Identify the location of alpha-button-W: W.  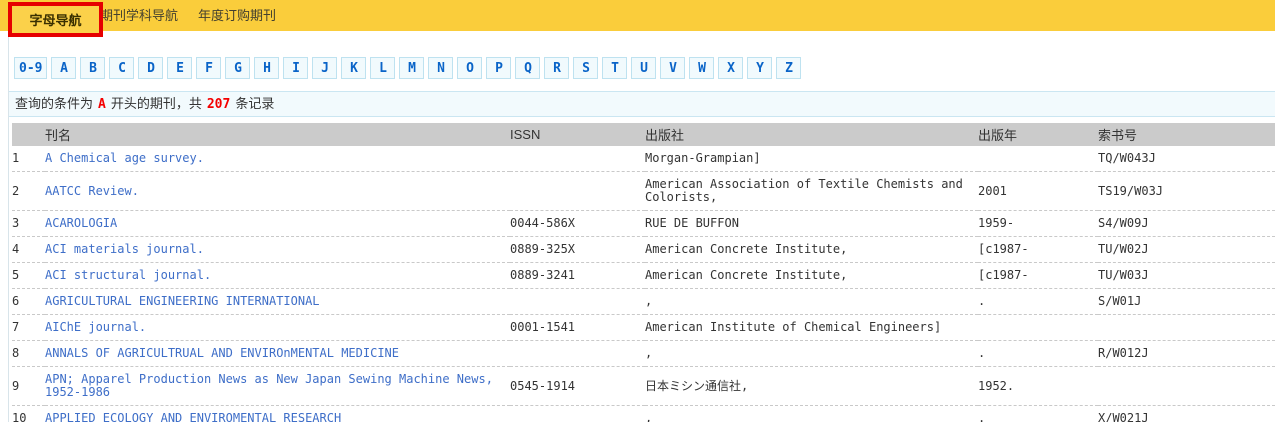
(702, 68).